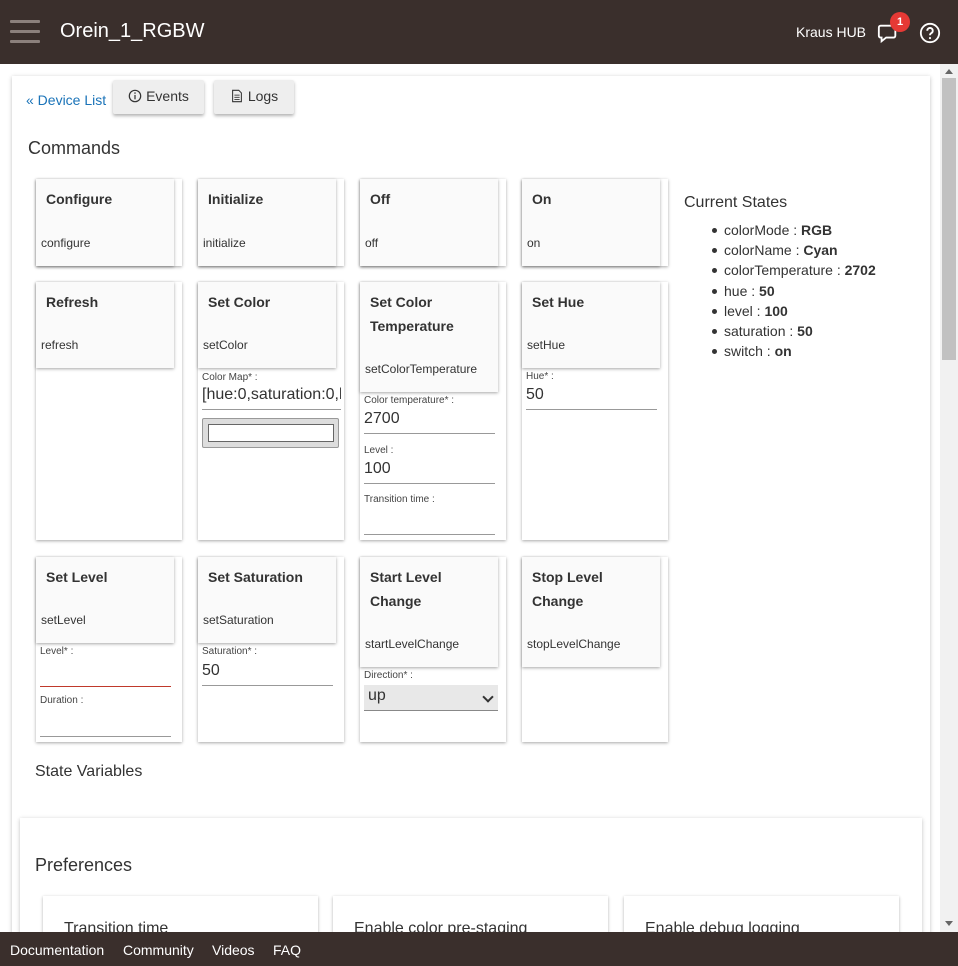 This screenshot has width=958, height=966. Describe the element at coordinates (831, 32) in the screenshot. I see `hub-name: Kraus HUB` at that location.